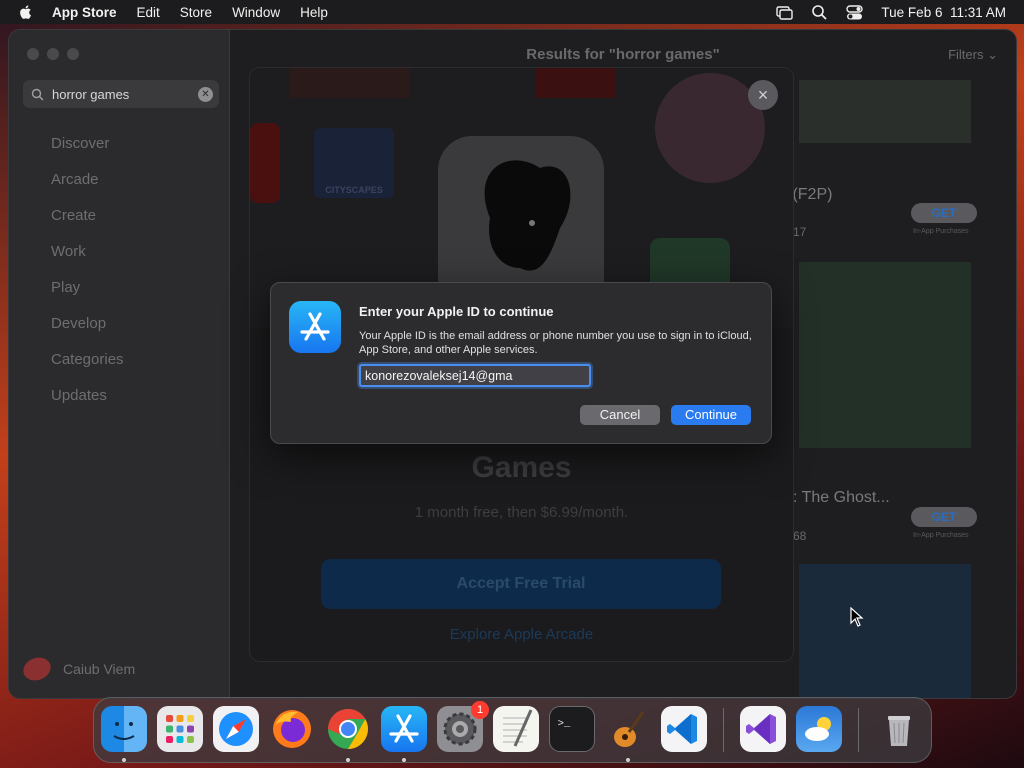 The width and height of the screenshot is (1024, 768). I want to click on explore-arcade-link: Explore Apple Arcade, so click(521, 634).